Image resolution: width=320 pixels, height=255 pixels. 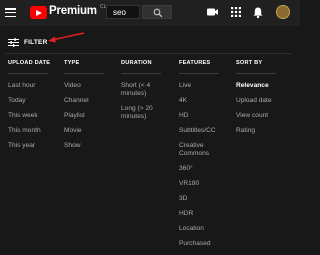 I want to click on search-icon, so click(x=158, y=13).